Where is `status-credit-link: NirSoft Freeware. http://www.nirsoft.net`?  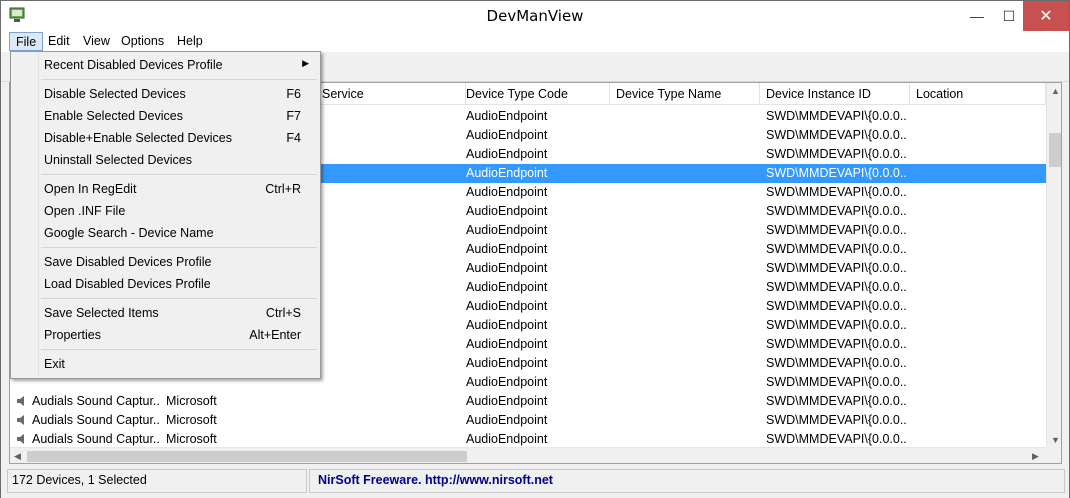 status-credit-link: NirSoft Freeware. http://www.nirsoft.net is located at coordinates (687, 481).